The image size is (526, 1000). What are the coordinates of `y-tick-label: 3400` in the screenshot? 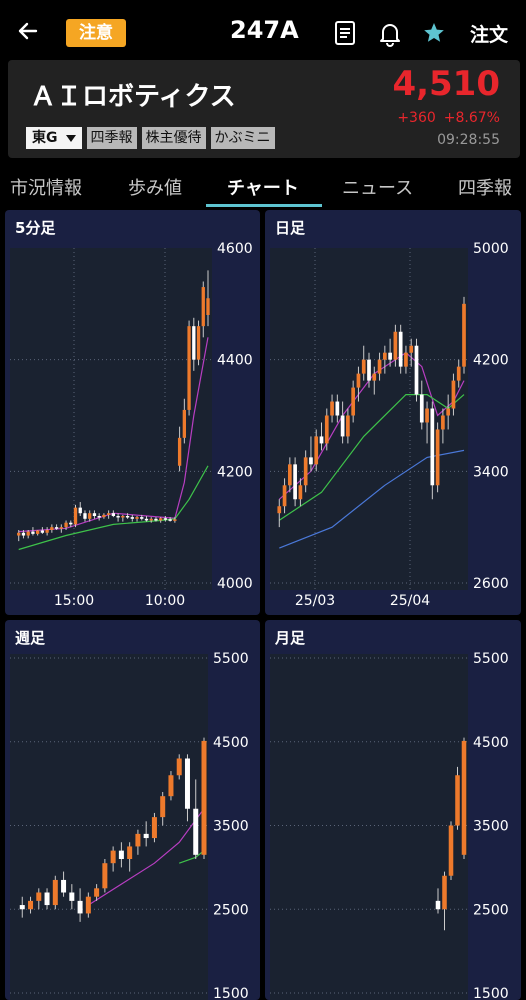 It's located at (491, 472).